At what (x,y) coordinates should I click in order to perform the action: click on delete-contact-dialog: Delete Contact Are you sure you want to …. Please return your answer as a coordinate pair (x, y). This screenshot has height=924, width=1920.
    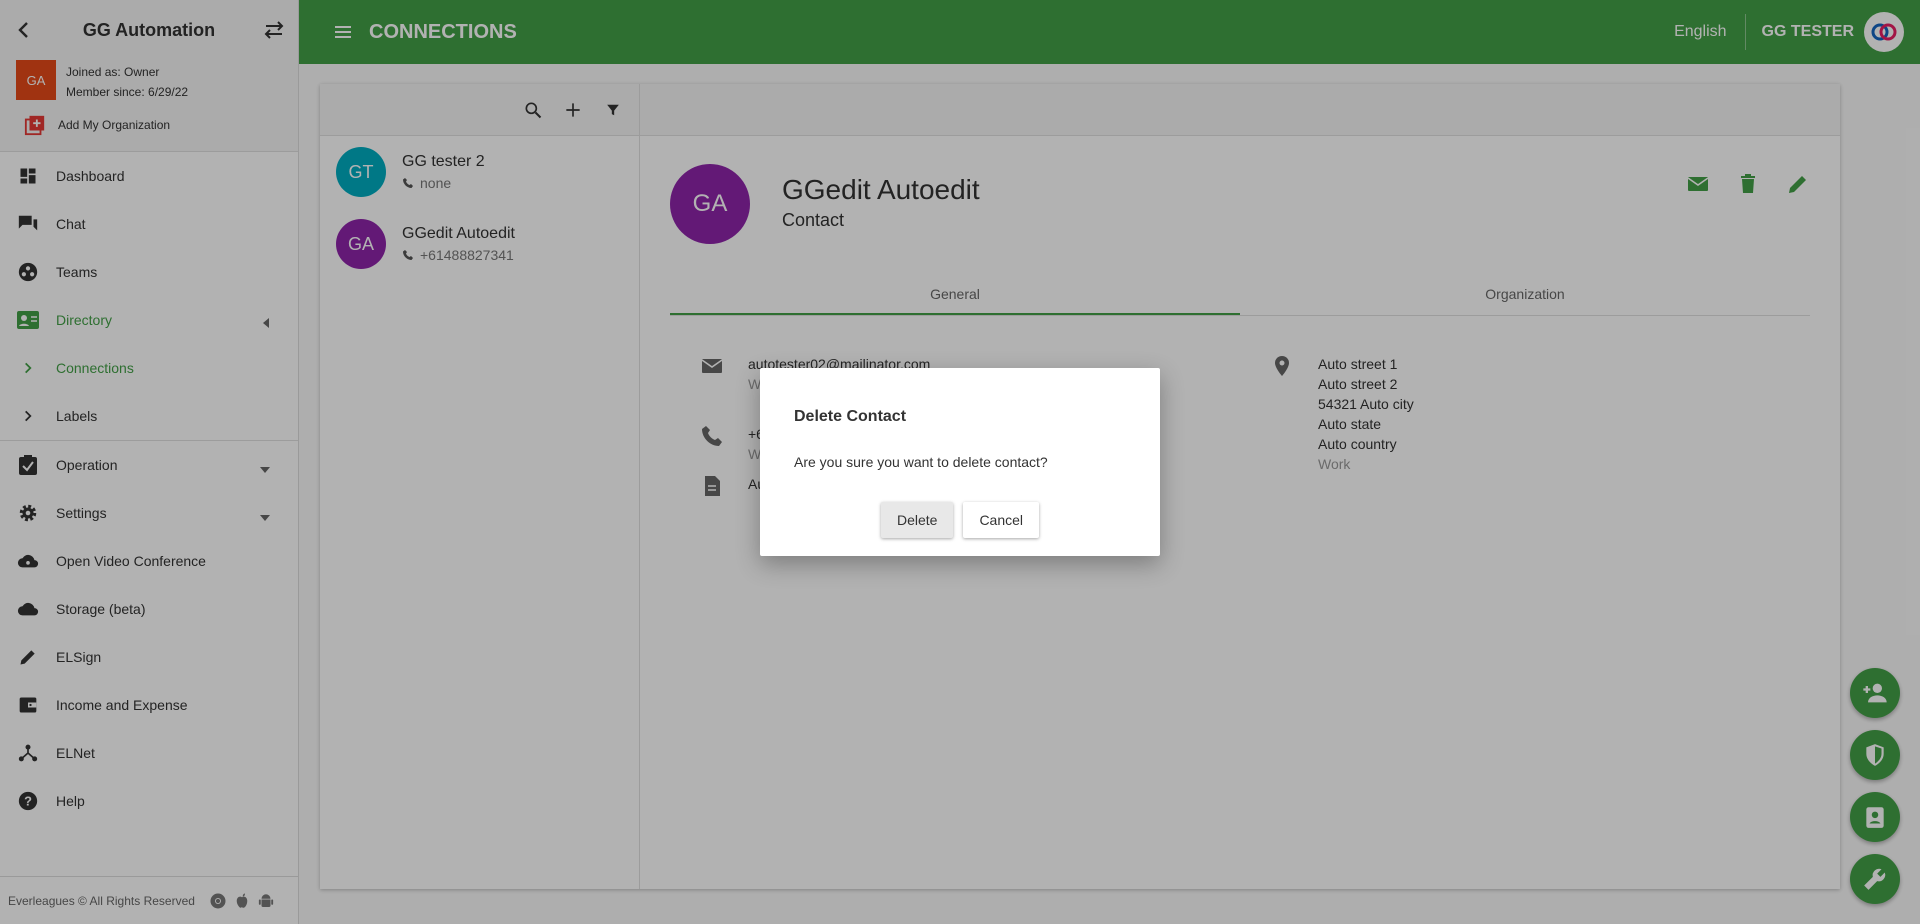
    Looking at the image, I should click on (960, 462).